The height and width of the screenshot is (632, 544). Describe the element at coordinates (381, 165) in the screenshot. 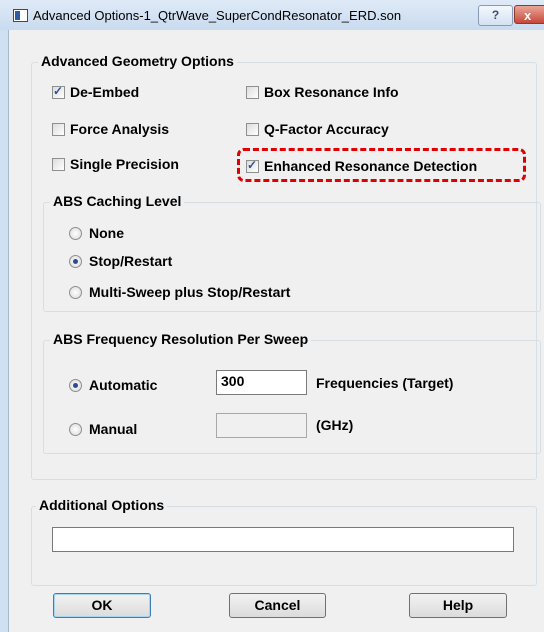

I see `highlight-annotation` at that location.